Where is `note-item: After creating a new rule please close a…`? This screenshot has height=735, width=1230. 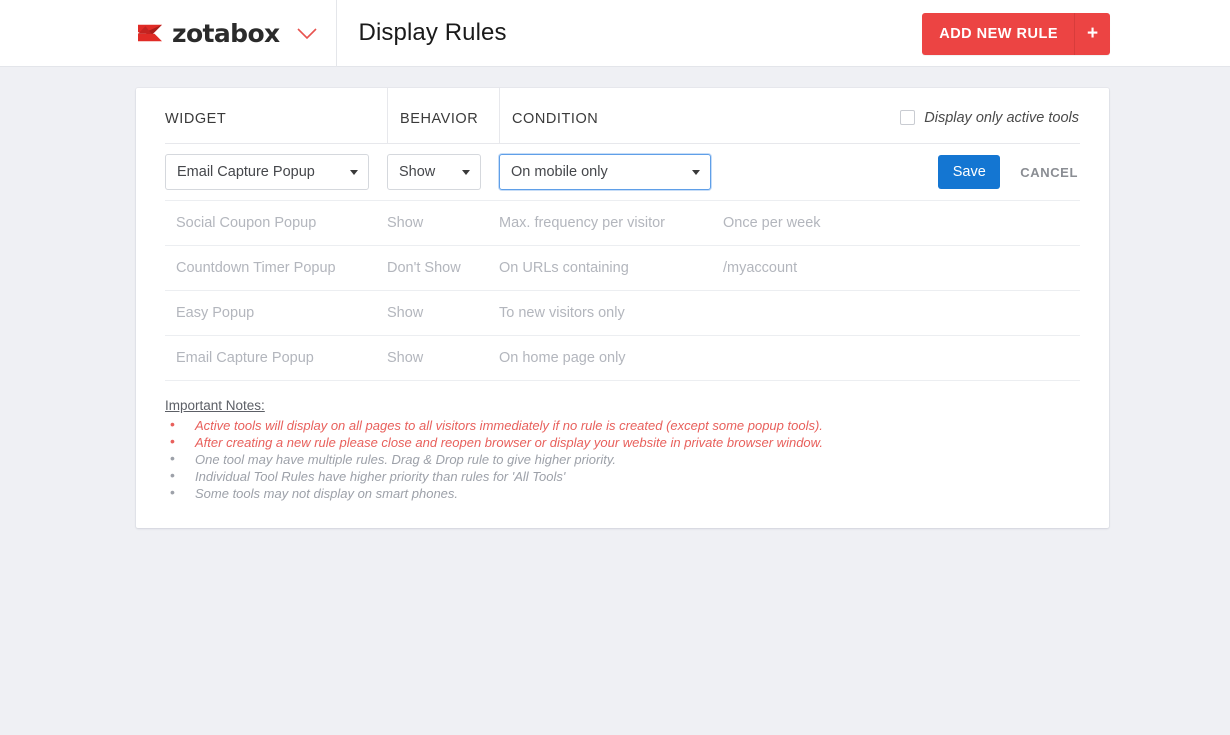 note-item: After creating a new rule please close a… is located at coordinates (622, 442).